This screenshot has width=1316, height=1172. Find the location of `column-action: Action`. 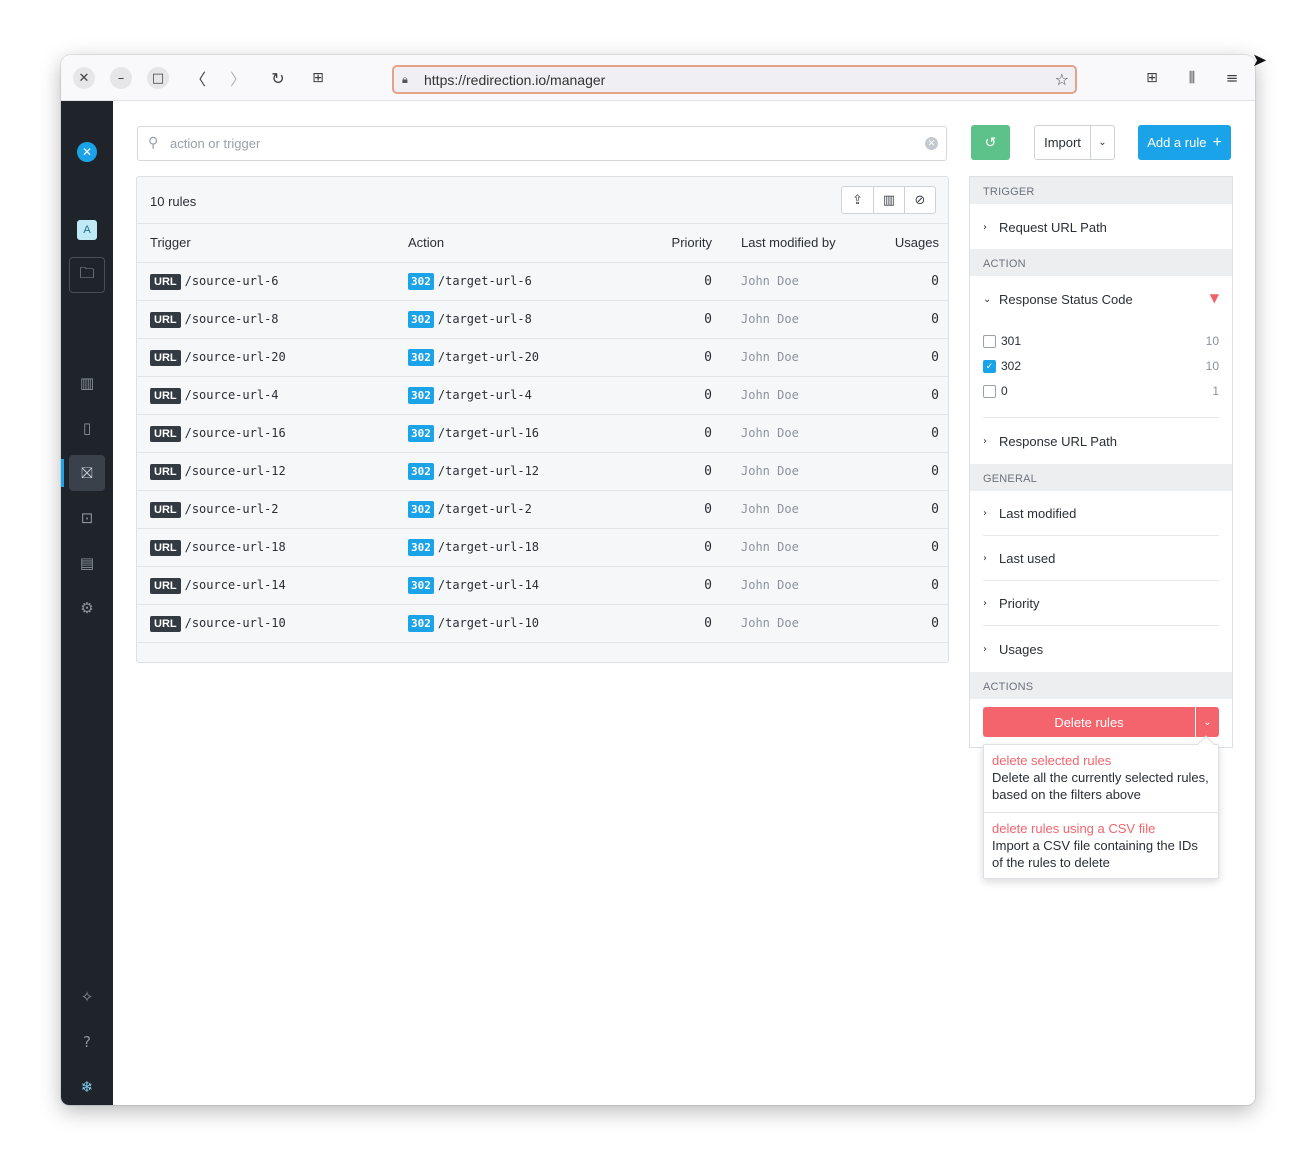

column-action: Action is located at coordinates (507, 243).